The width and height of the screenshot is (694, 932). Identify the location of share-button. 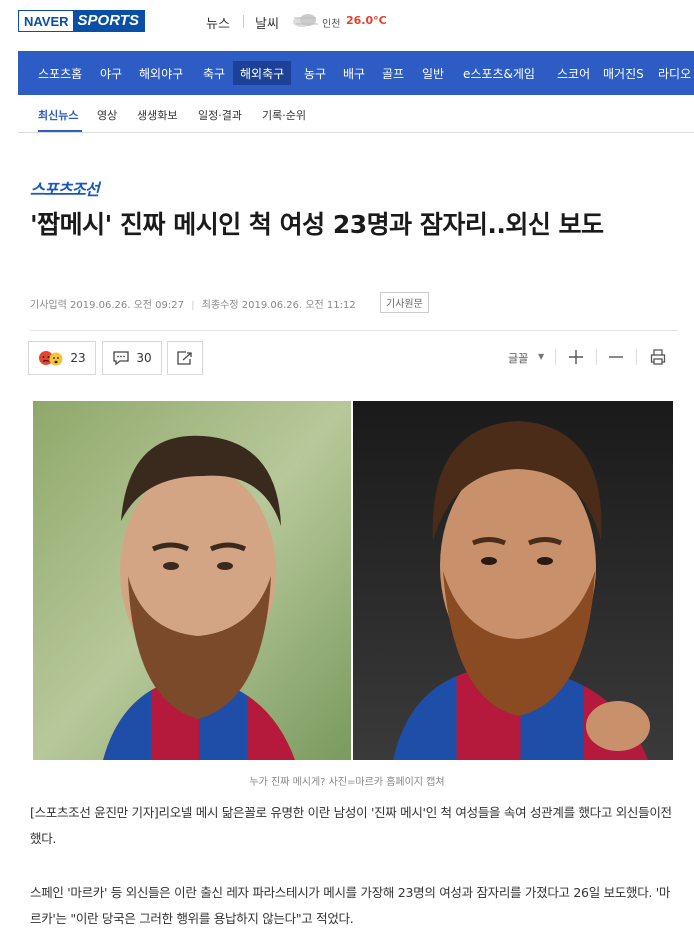
(185, 358).